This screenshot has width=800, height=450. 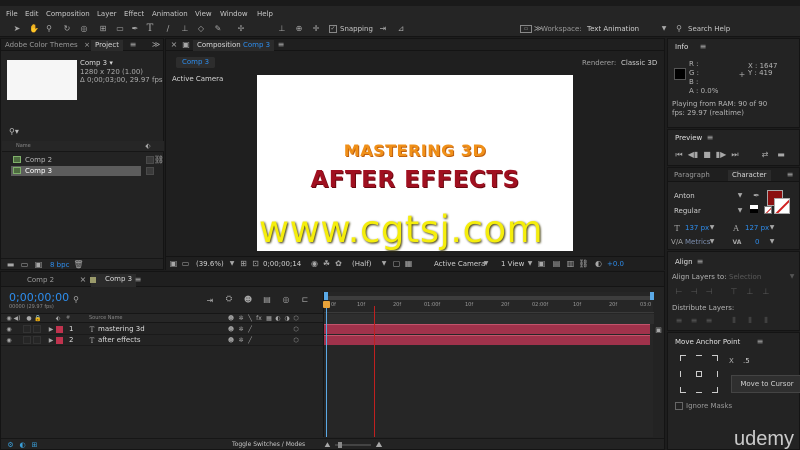 I want to click on transparency-grid-icon: ▦, so click(x=408, y=264).